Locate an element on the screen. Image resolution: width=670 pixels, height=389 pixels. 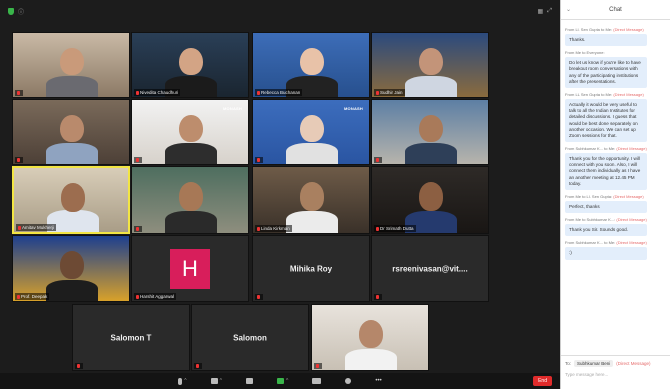
participant-name-center: Mihika Roy is located at coordinates (311, 268).